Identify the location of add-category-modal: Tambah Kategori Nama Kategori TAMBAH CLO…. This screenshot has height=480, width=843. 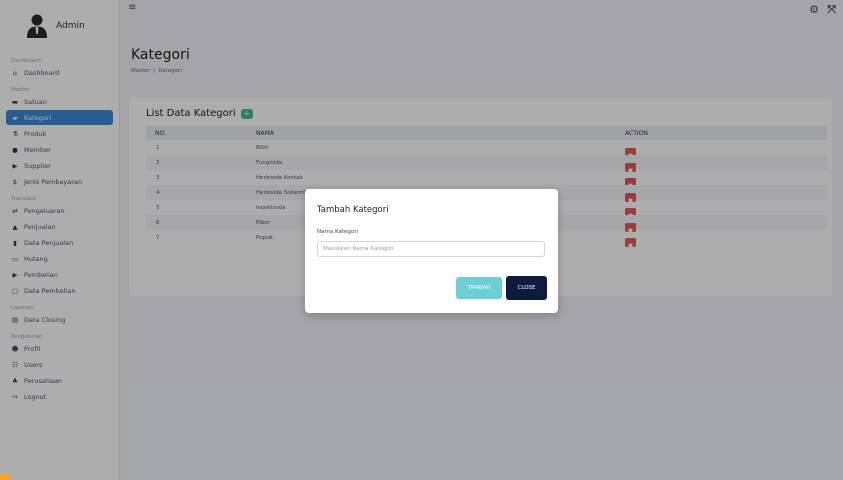
(431, 251).